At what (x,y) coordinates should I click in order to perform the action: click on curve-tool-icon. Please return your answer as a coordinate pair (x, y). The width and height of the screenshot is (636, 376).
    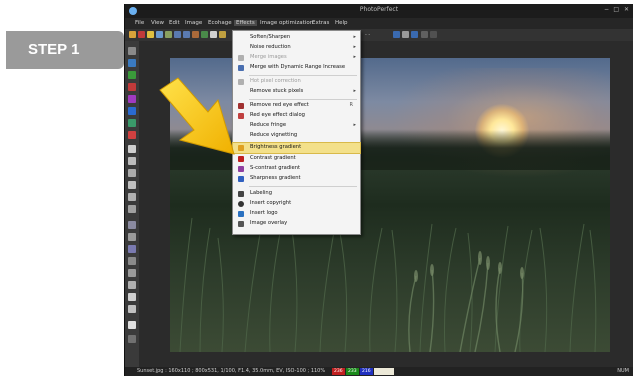
    Looking at the image, I should click on (132, 249).